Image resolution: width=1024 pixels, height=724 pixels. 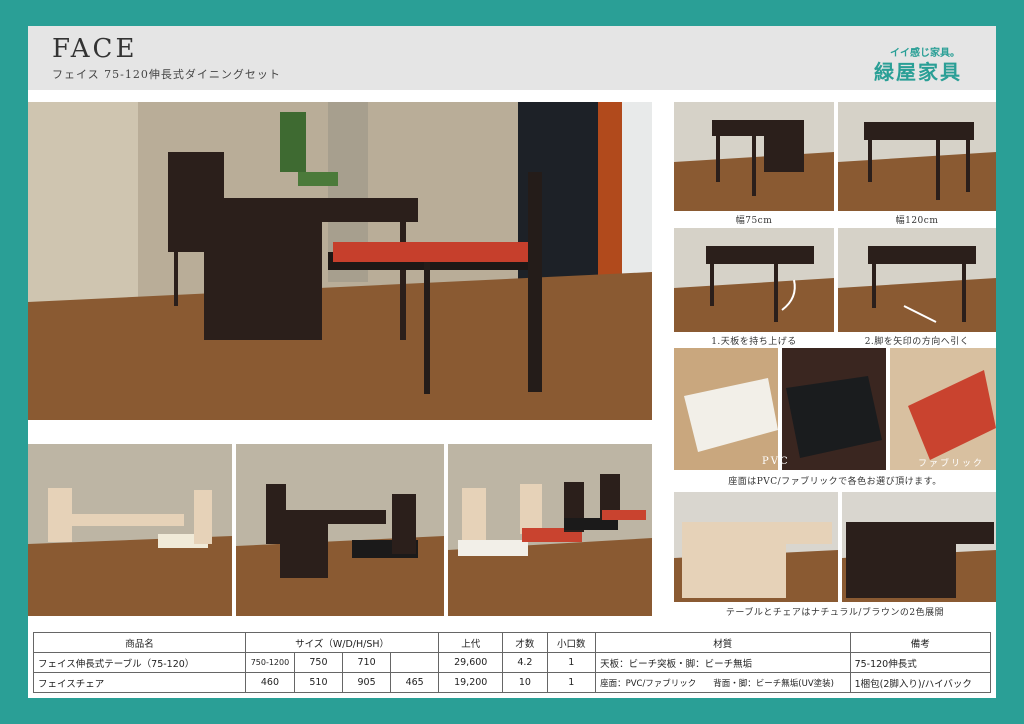 I want to click on note: 1梱包(2脚入り)/ハイバック, so click(x=920, y=682).